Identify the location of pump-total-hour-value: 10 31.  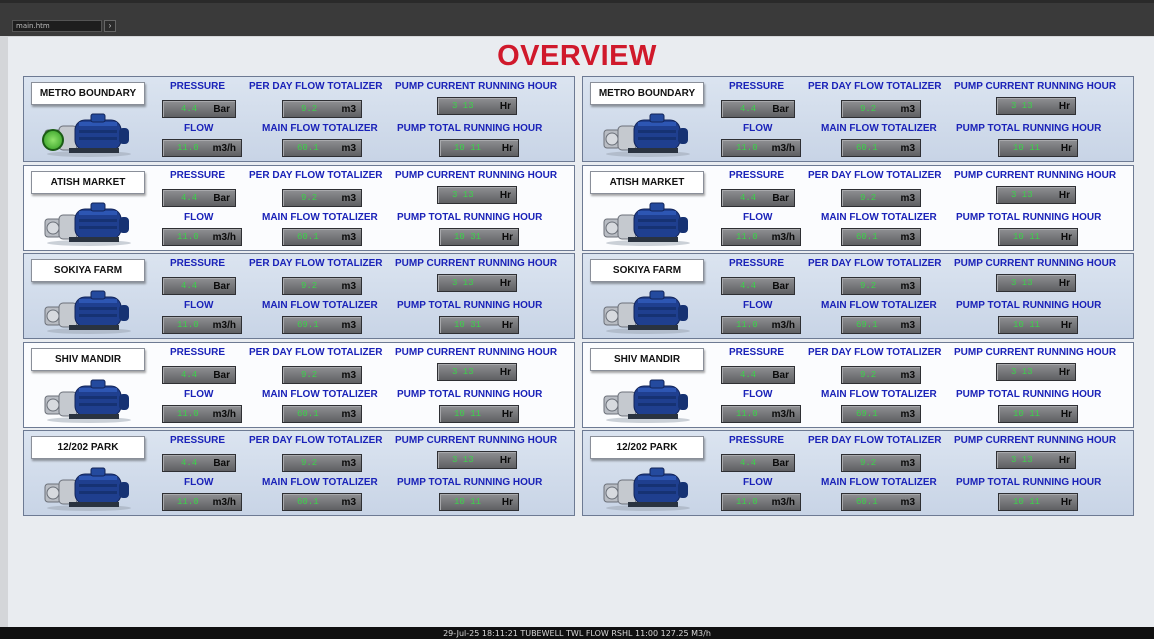
(468, 237).